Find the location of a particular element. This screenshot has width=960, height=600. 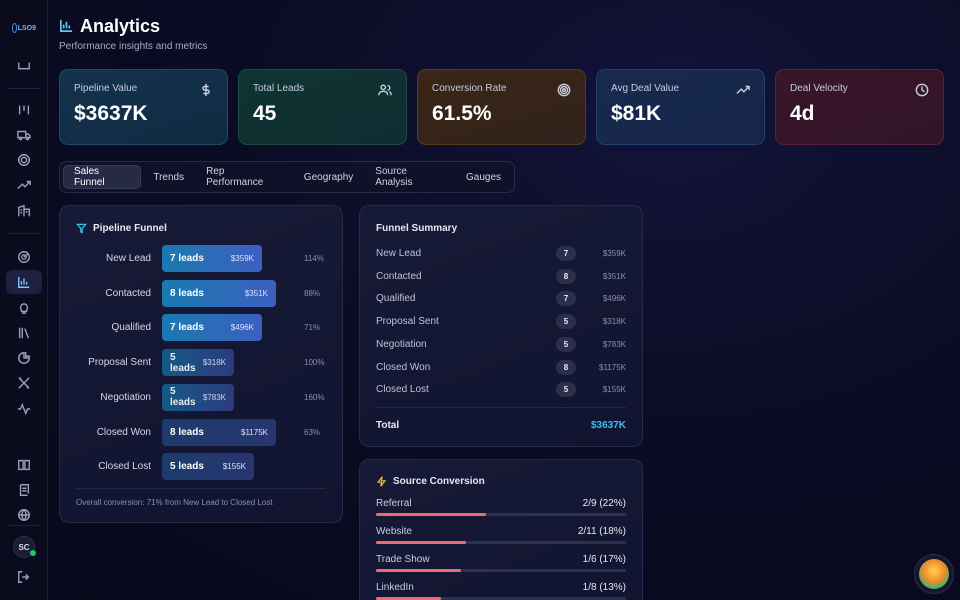

funnel-bar: 5 leads $783K is located at coordinates (198, 397).